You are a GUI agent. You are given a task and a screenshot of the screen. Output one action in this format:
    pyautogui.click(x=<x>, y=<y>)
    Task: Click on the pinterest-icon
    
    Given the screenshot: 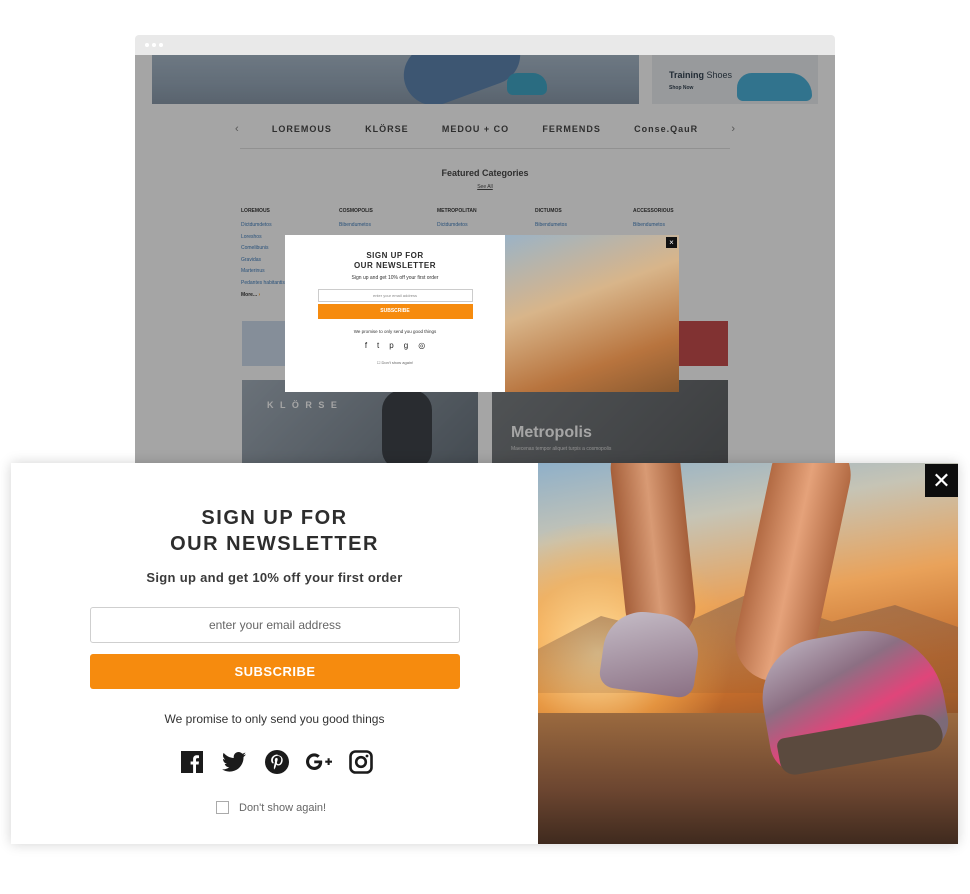 What is the action you would take?
    pyautogui.click(x=277, y=762)
    